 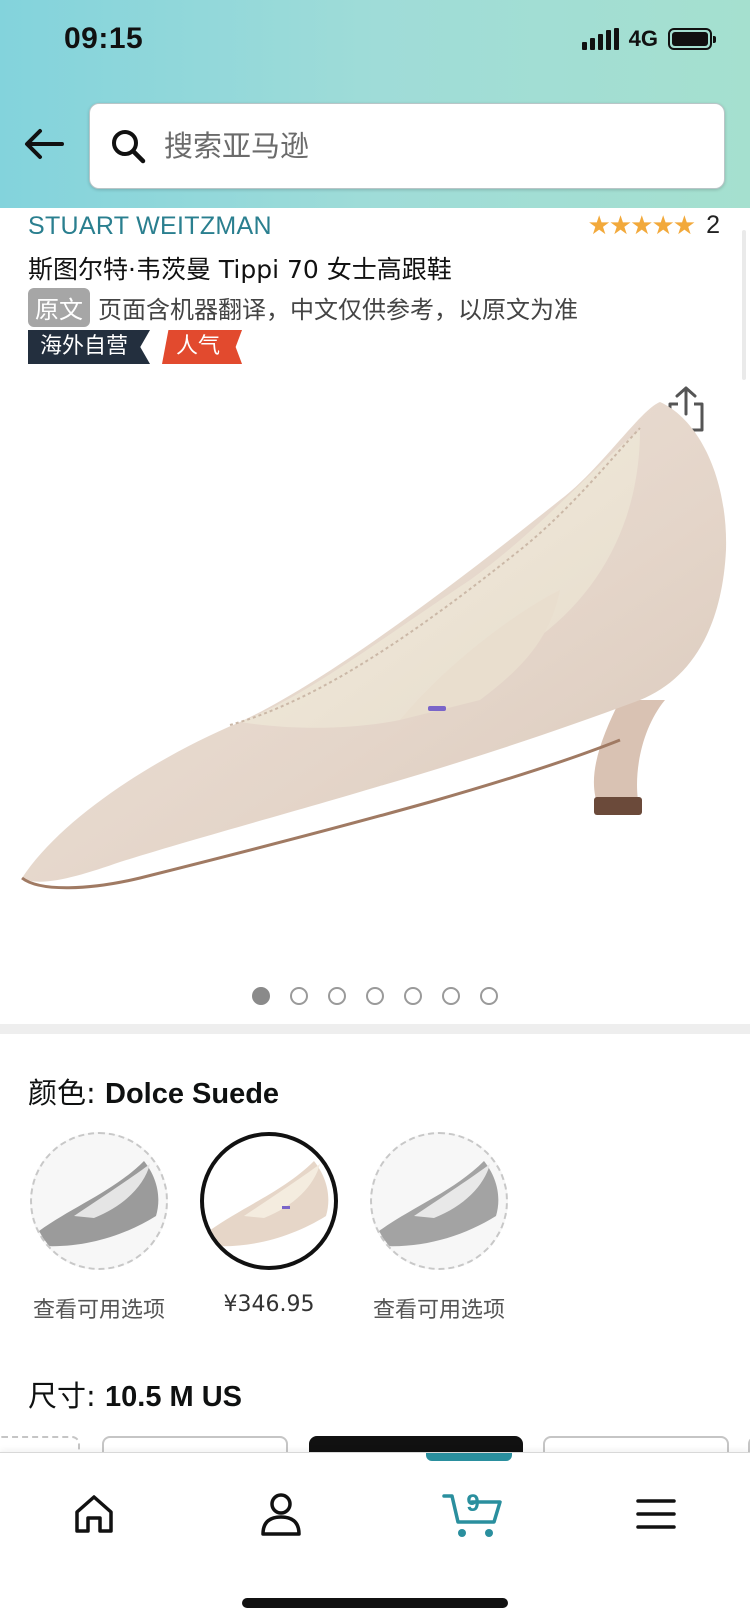 I want to click on arrow-left-icon, so click(x=44, y=144).